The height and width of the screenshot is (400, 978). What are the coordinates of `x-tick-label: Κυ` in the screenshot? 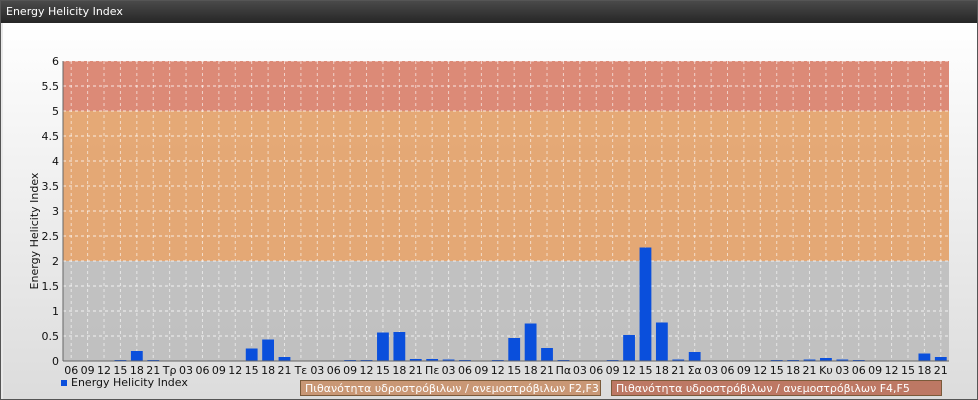 It's located at (826, 370).